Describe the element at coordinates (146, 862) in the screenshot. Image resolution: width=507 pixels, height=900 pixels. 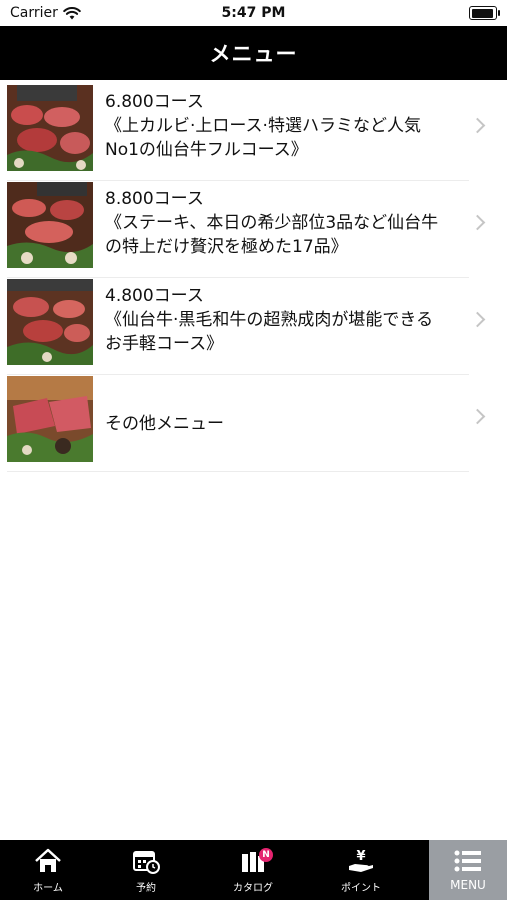
I see `calendar-clock-icon` at that location.